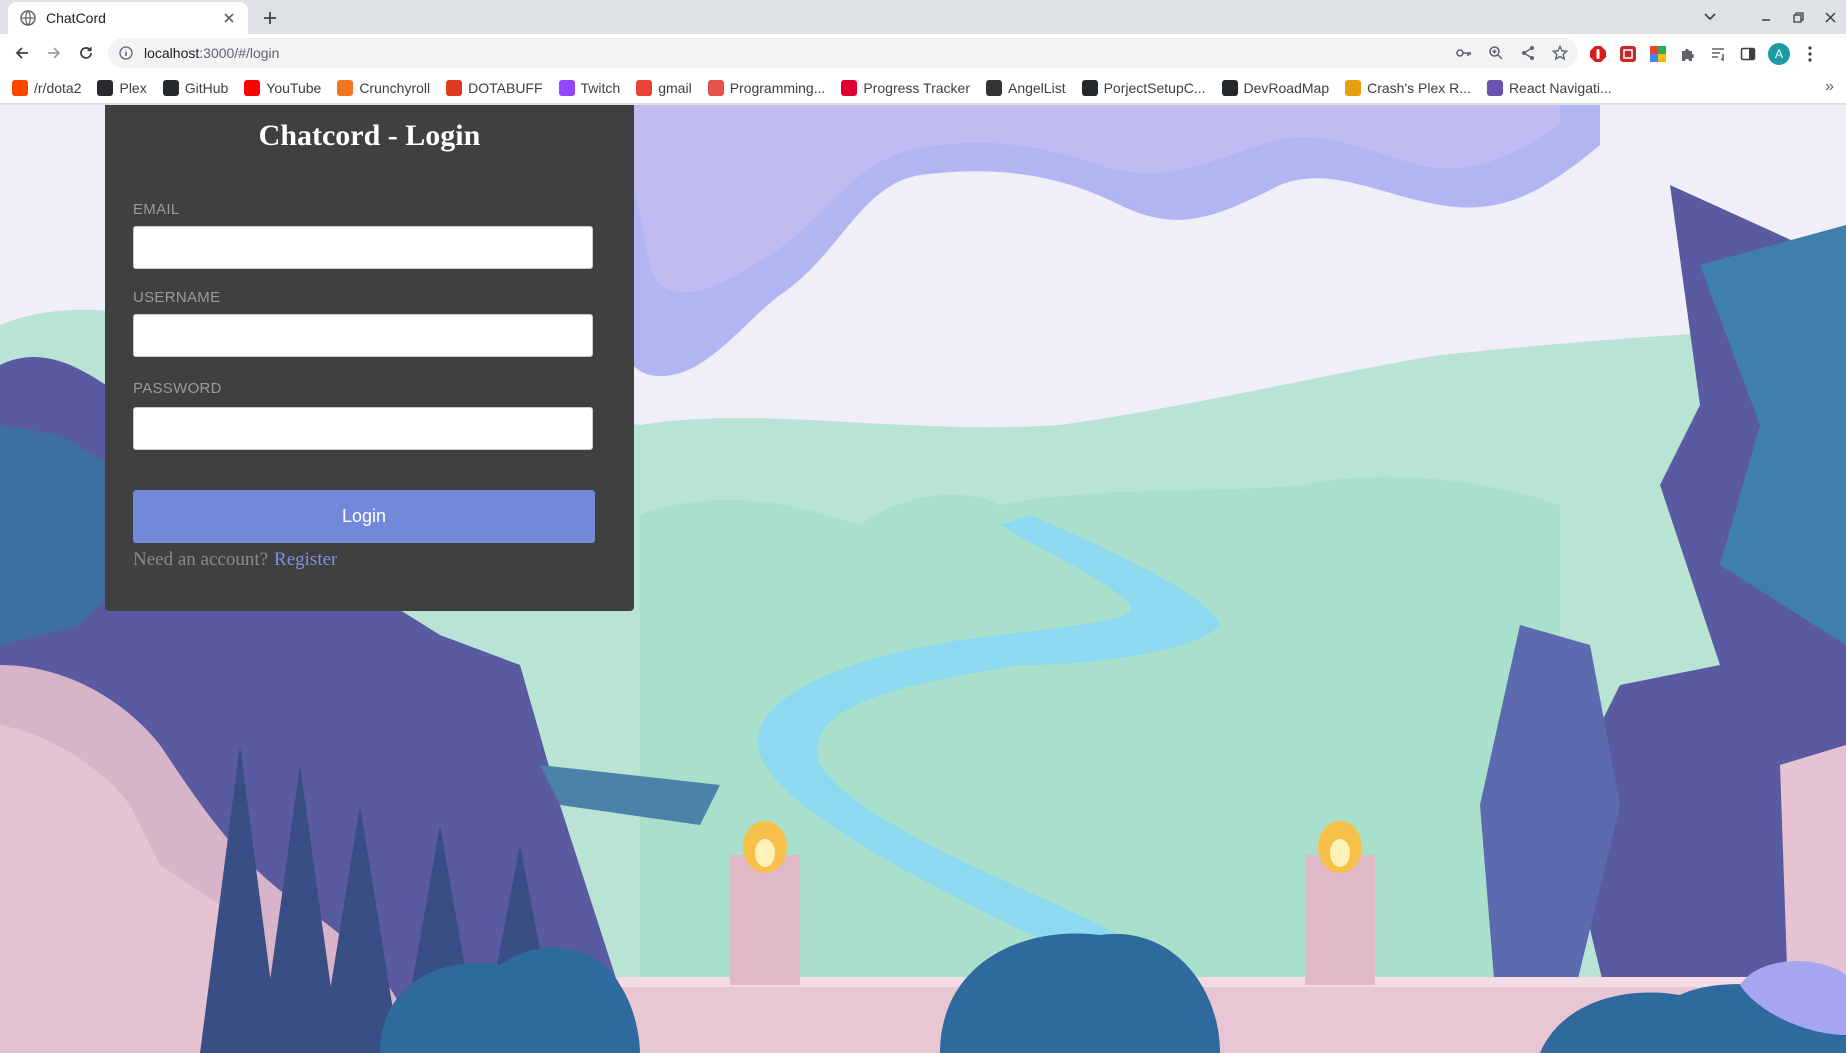 The image size is (1846, 1053). I want to click on bookmark-item: Crunchyroll, so click(384, 87).